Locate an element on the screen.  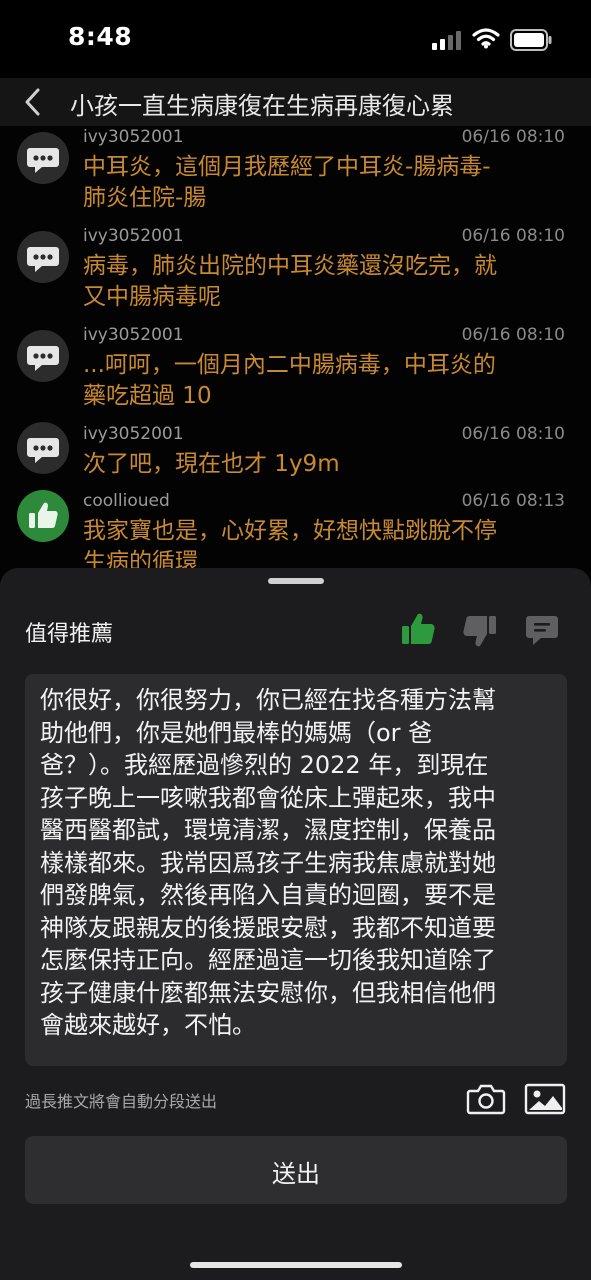
status-time: 8:48 is located at coordinates (100, 36).